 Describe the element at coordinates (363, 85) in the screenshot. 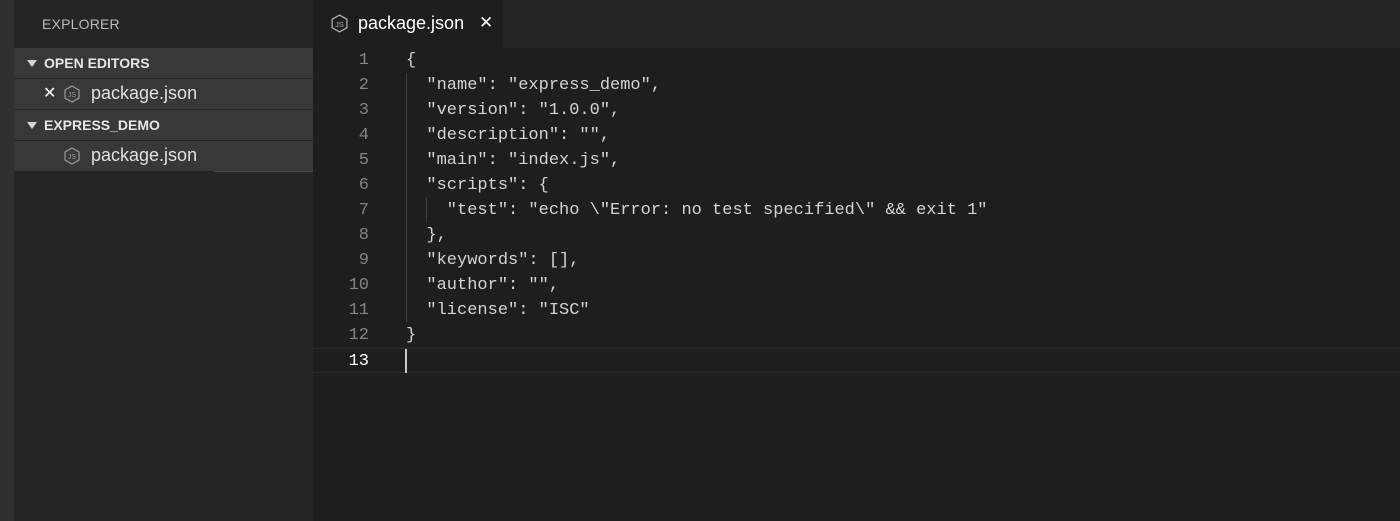

I see `line-number: 2` at that location.